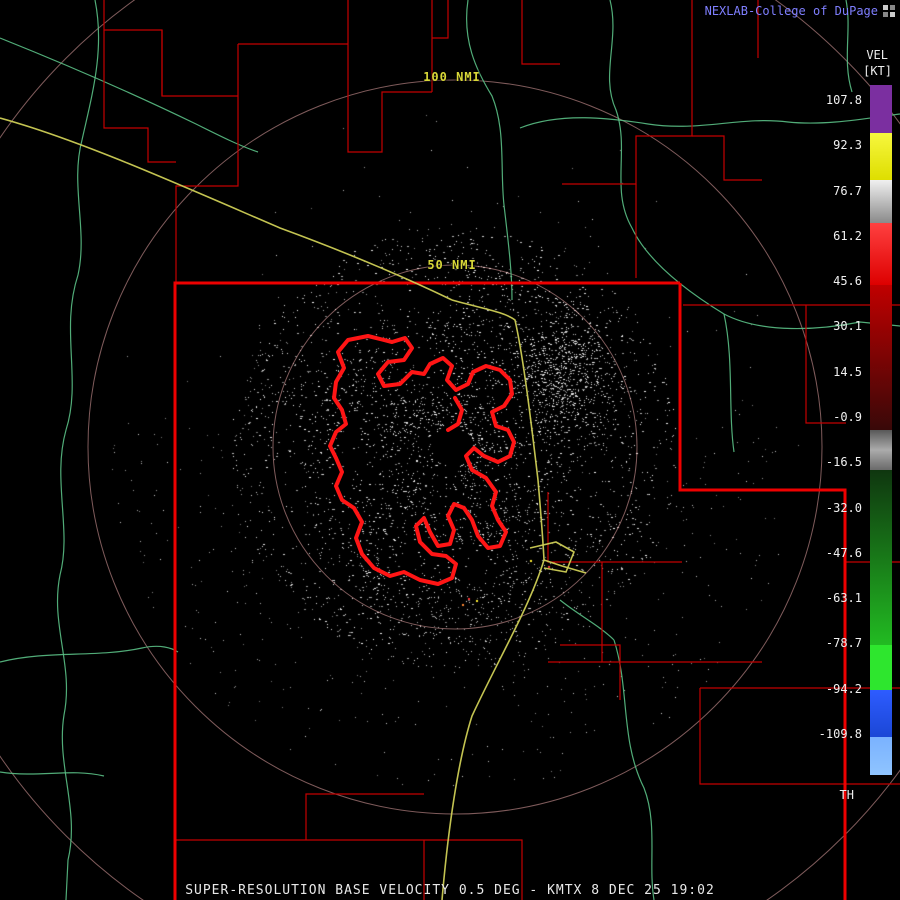 This screenshot has width=900, height=900. What do you see at coordinates (877, 55) in the screenshot?
I see `colorbar-title: VEL` at bounding box center [877, 55].